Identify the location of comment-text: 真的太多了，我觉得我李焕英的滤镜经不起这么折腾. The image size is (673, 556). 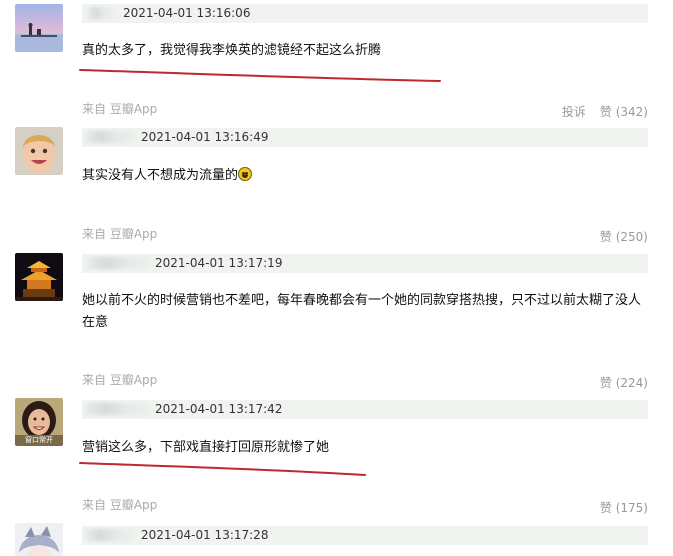
(232, 50).